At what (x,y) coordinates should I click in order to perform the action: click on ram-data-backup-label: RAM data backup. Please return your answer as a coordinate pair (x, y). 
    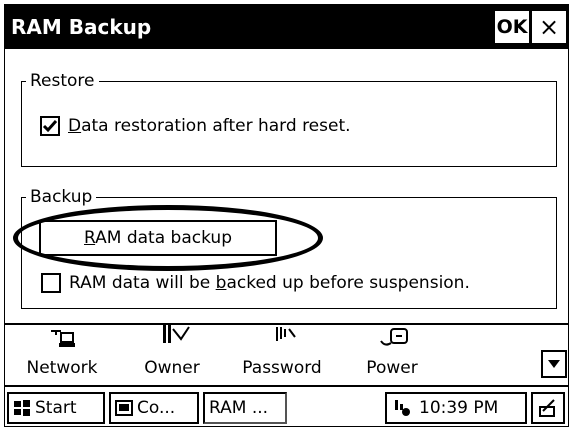
    Looking at the image, I should click on (158, 238).